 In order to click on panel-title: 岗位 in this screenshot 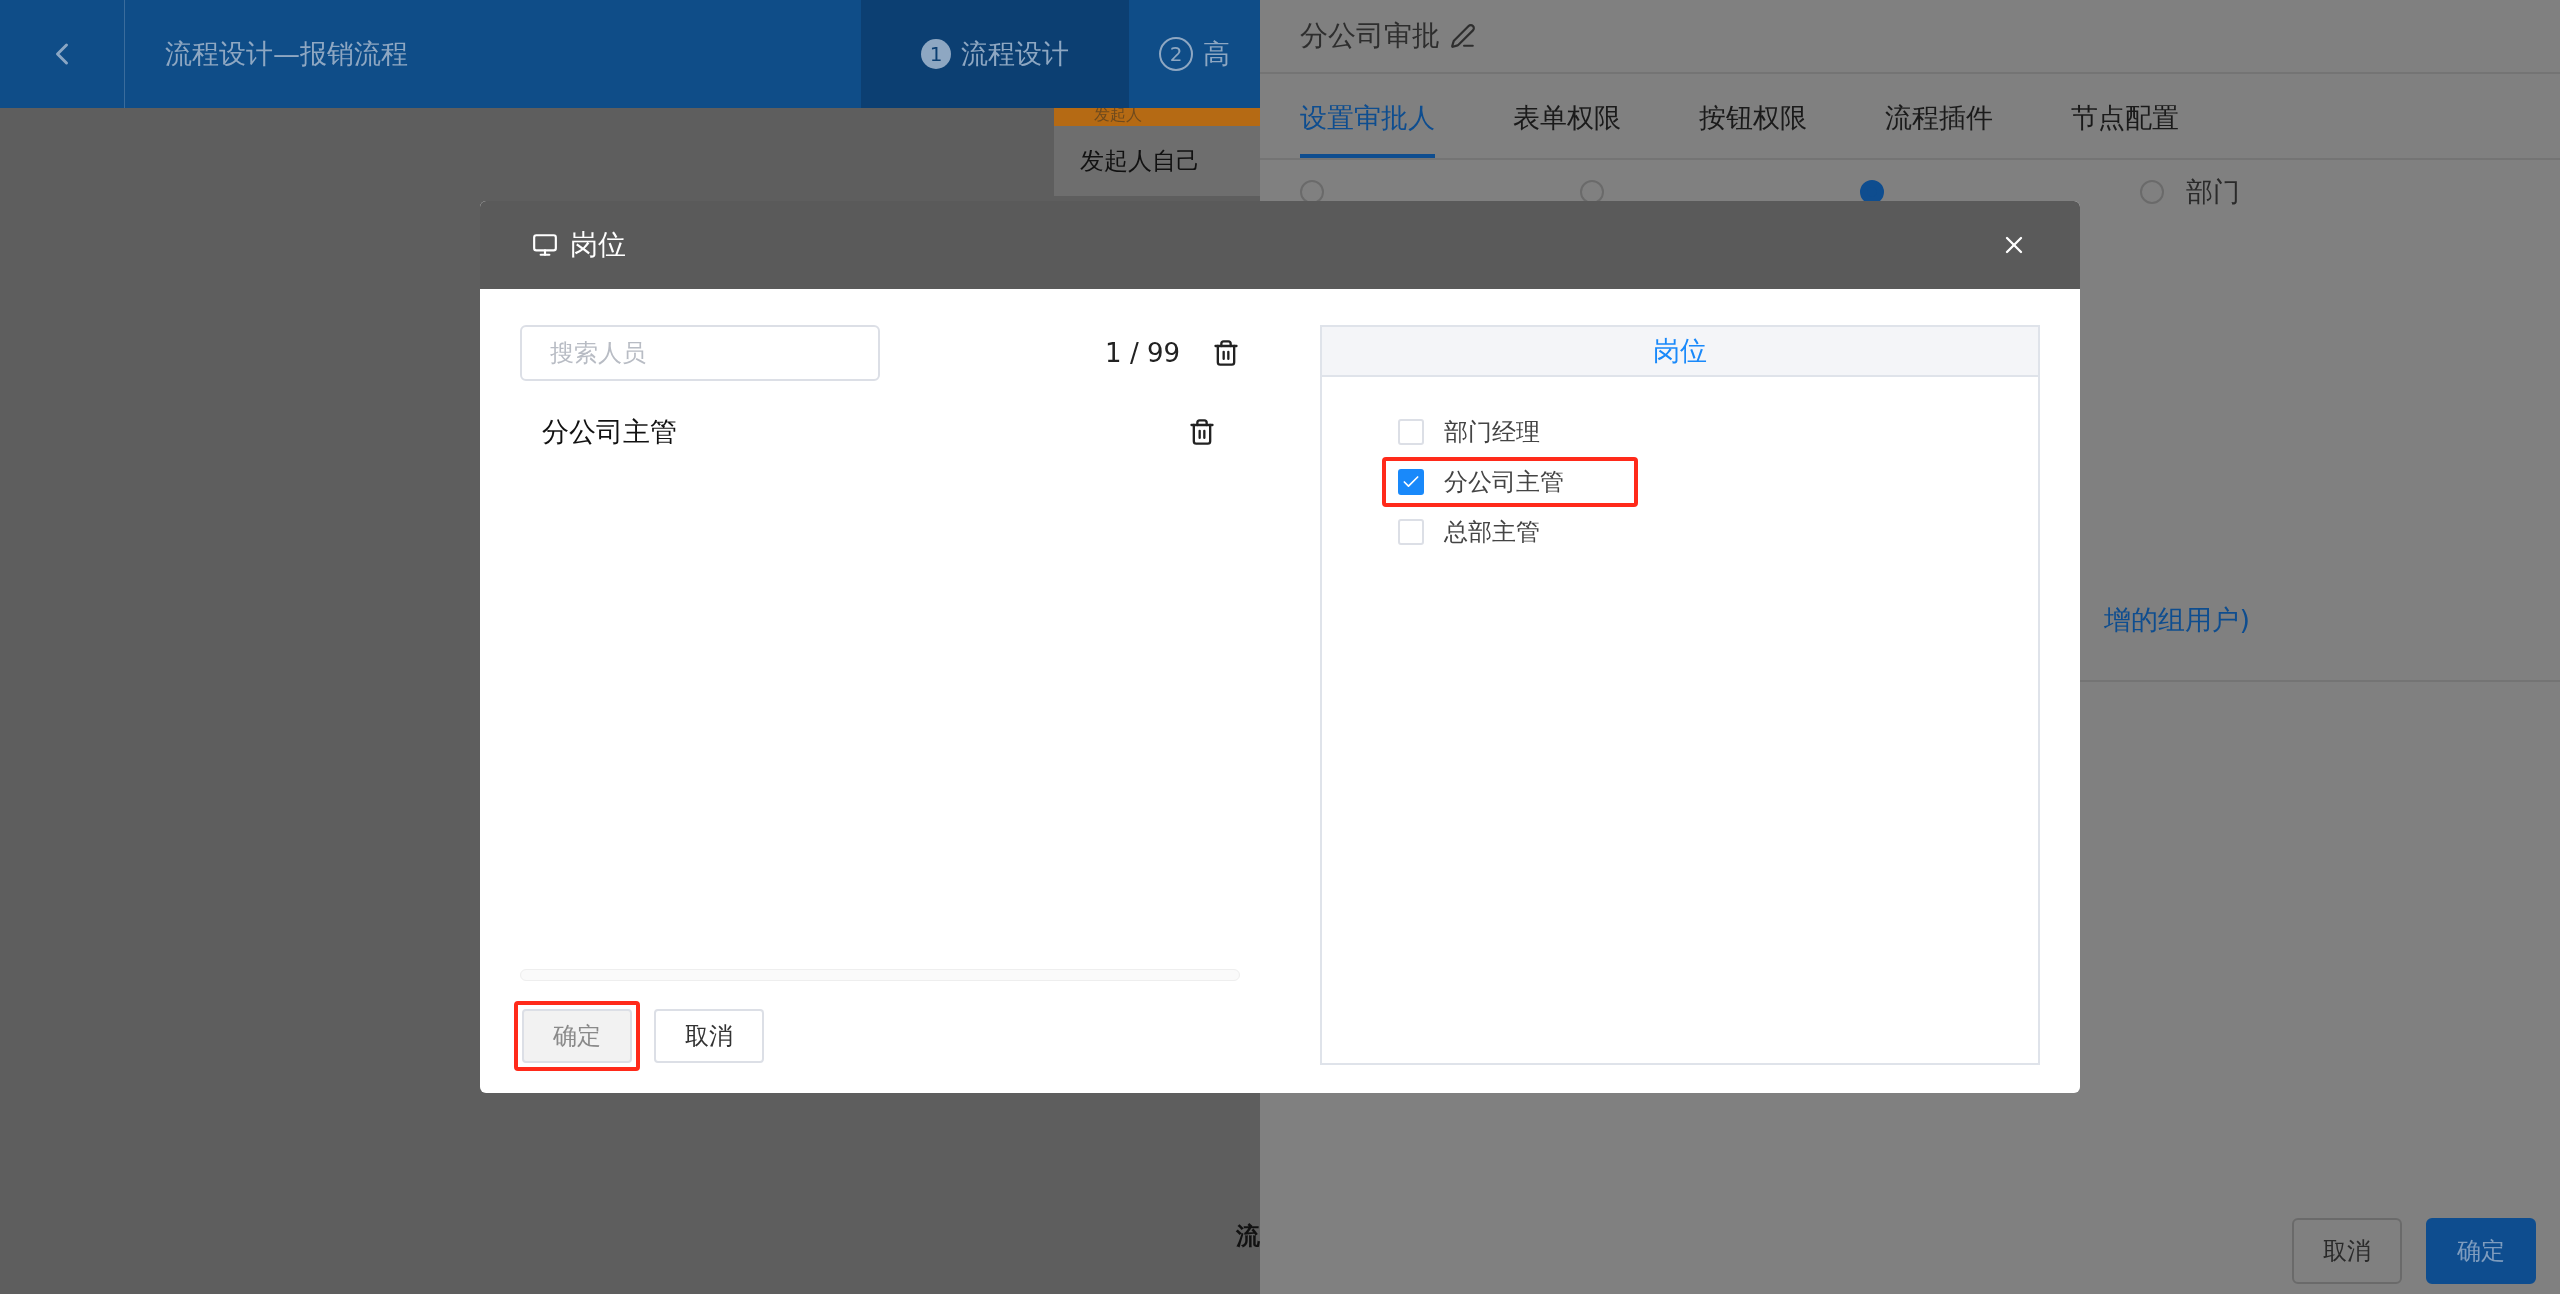, I will do `click(1680, 352)`.